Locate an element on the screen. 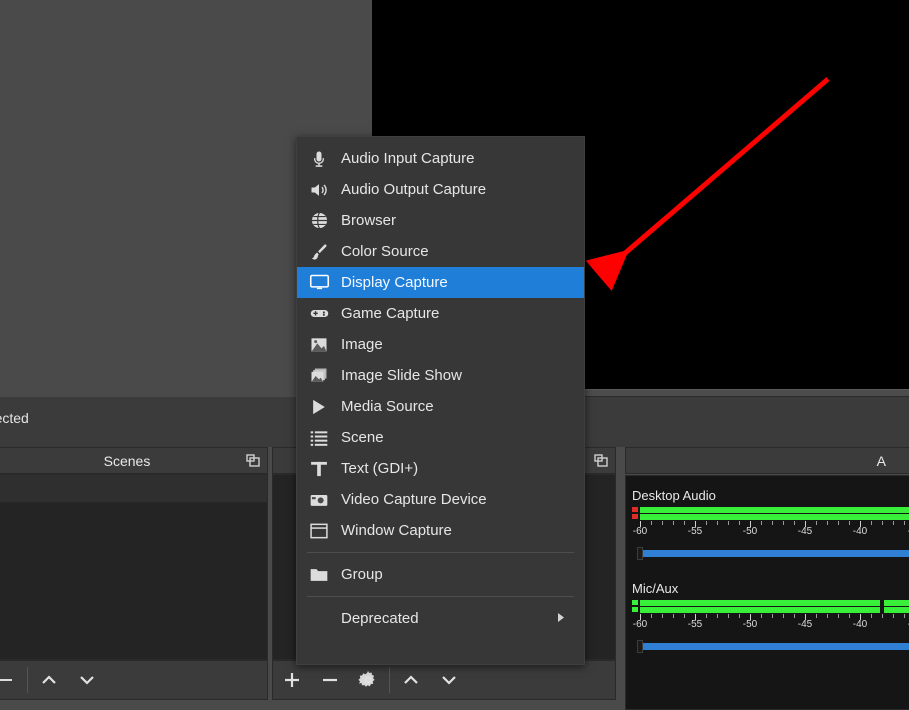  menu-item-label: Media Source is located at coordinates (387, 406).